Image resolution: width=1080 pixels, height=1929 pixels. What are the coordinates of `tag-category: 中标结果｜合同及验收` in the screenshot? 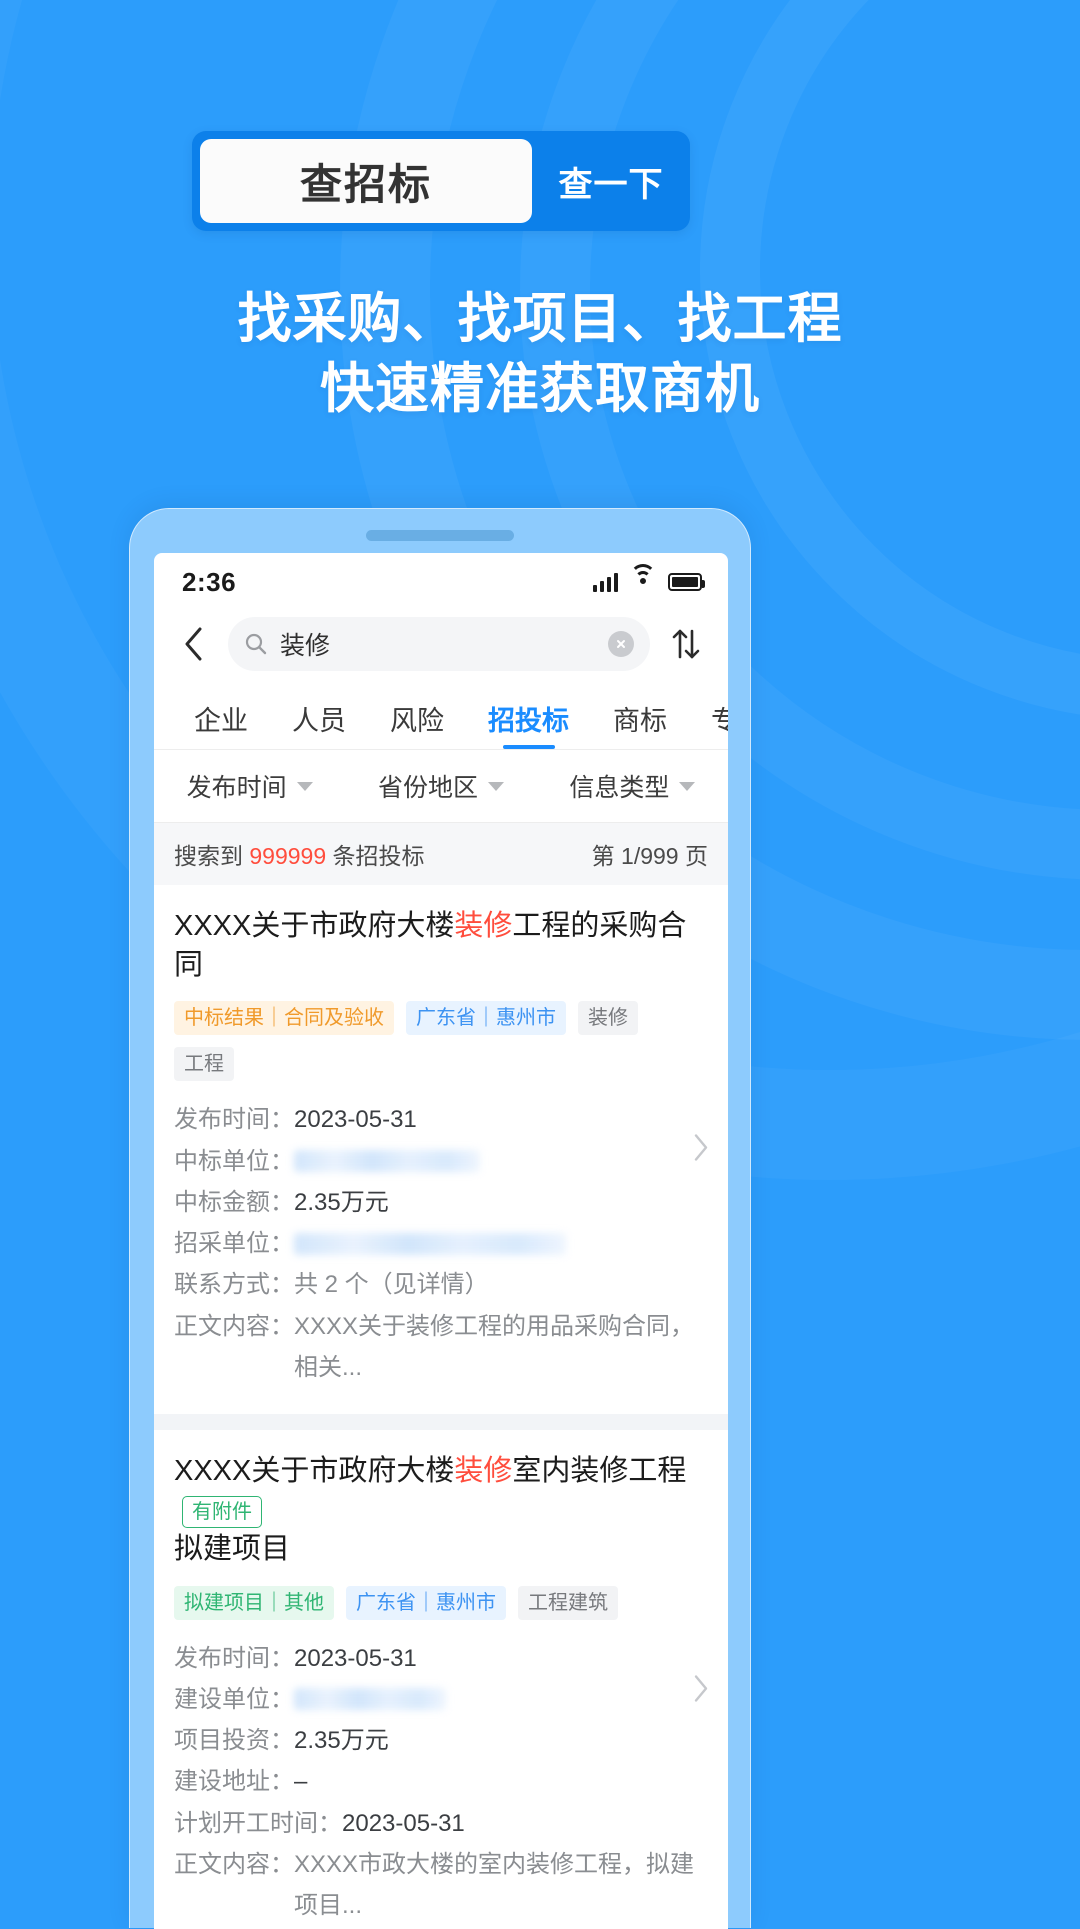 It's located at (284, 1018).